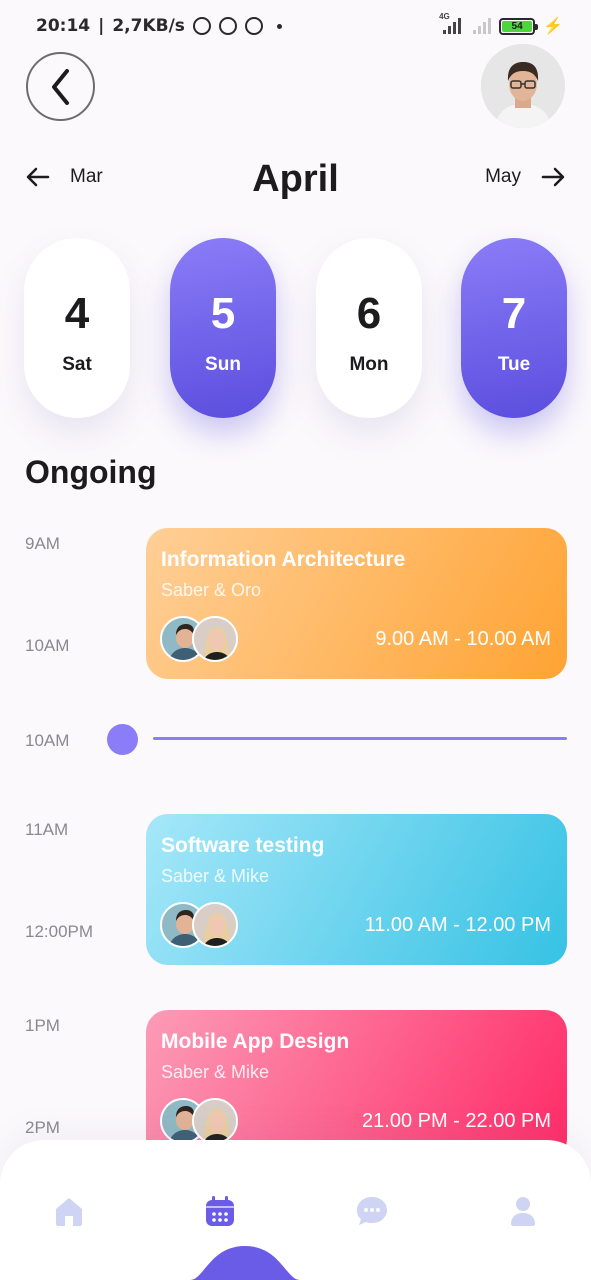 The image size is (591, 1280). I want to click on time-label: 1PM, so click(42, 1025).